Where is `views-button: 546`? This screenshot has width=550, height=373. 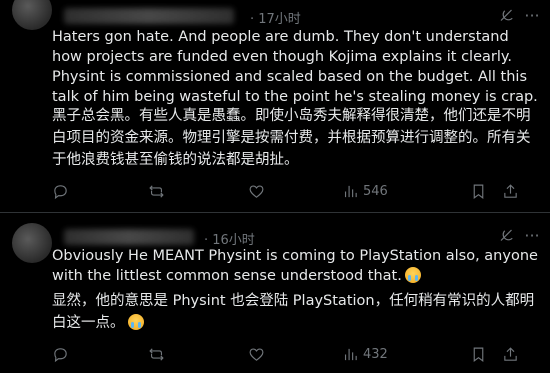 views-button: 546 is located at coordinates (365, 191).